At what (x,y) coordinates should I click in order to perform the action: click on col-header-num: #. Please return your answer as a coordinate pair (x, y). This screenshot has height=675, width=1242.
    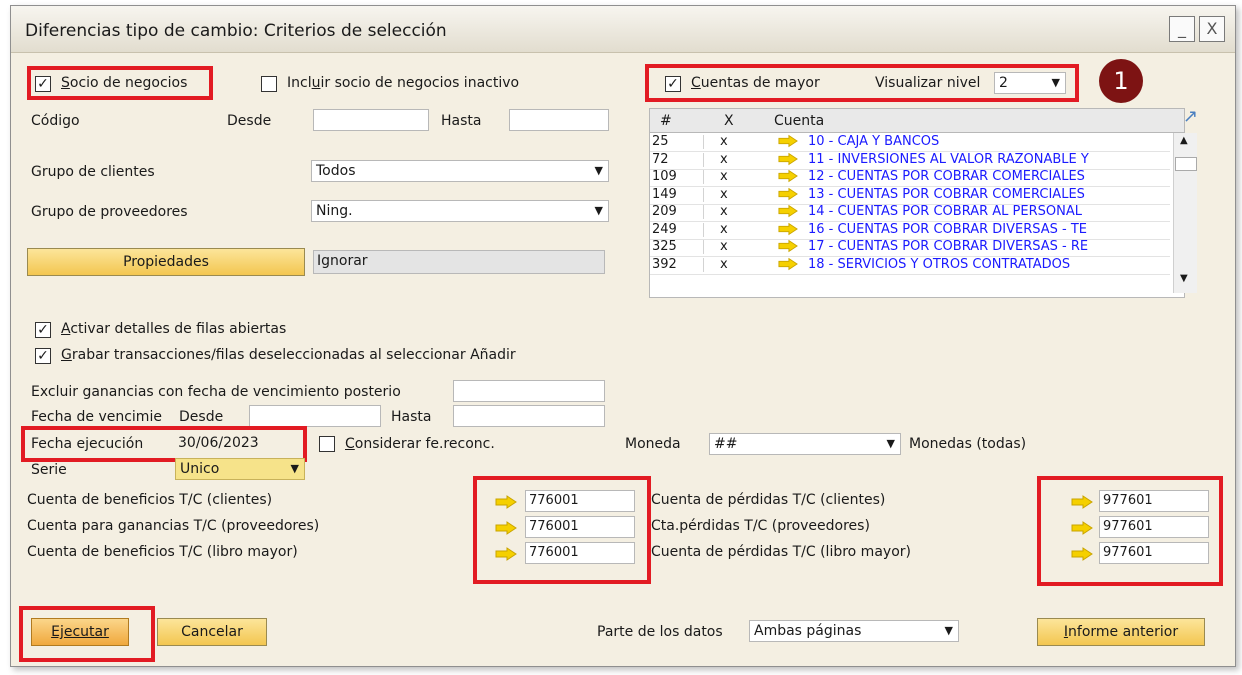
    Looking at the image, I should click on (666, 121).